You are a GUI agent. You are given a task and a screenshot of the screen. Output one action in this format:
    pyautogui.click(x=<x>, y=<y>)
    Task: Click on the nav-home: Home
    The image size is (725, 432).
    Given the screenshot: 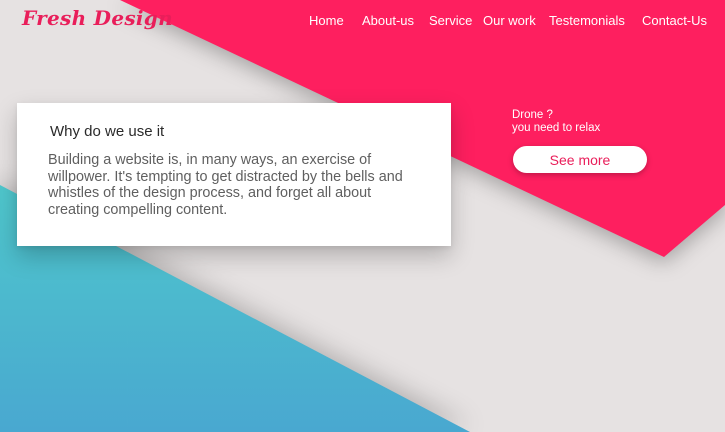 What is the action you would take?
    pyautogui.click(x=326, y=20)
    